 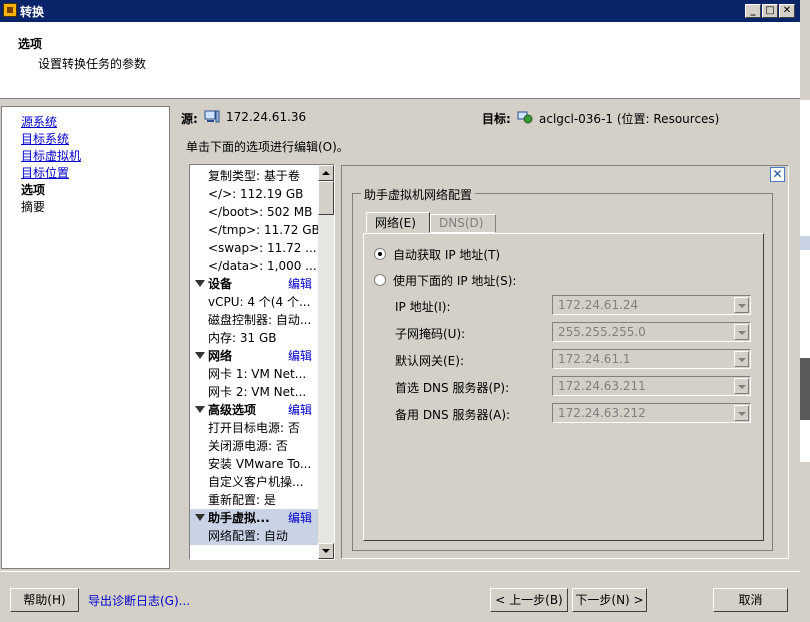 What do you see at coordinates (380, 254) in the screenshot?
I see `radio-auto-ip` at bounding box center [380, 254].